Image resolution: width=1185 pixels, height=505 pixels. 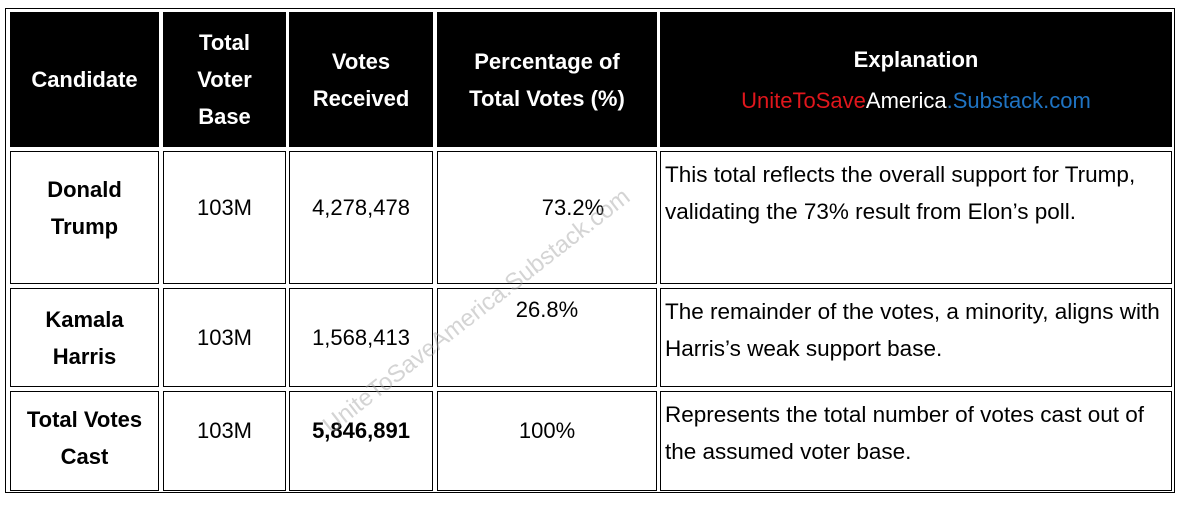 I want to click on table-row-total-voter-base: 103M, so click(x=224, y=441).